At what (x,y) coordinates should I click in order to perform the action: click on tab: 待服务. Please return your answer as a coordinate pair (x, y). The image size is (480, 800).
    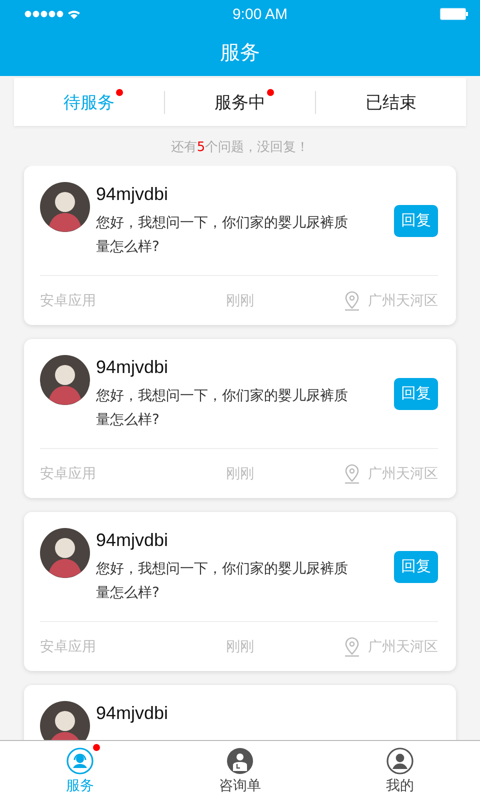
    Looking at the image, I should click on (89, 102).